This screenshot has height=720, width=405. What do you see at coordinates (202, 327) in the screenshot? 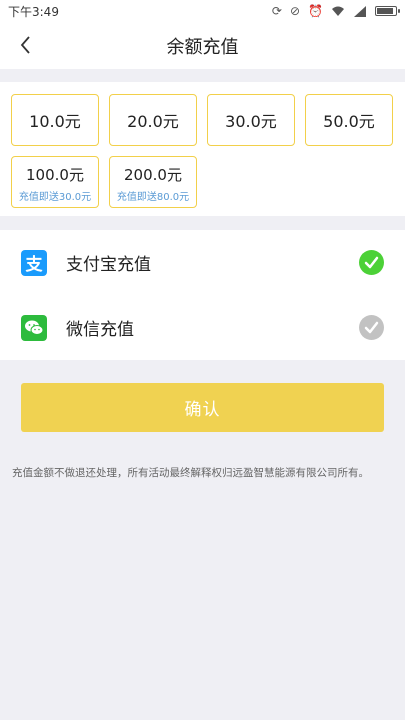
I see `payment-option-wechat: 微信充值` at bounding box center [202, 327].